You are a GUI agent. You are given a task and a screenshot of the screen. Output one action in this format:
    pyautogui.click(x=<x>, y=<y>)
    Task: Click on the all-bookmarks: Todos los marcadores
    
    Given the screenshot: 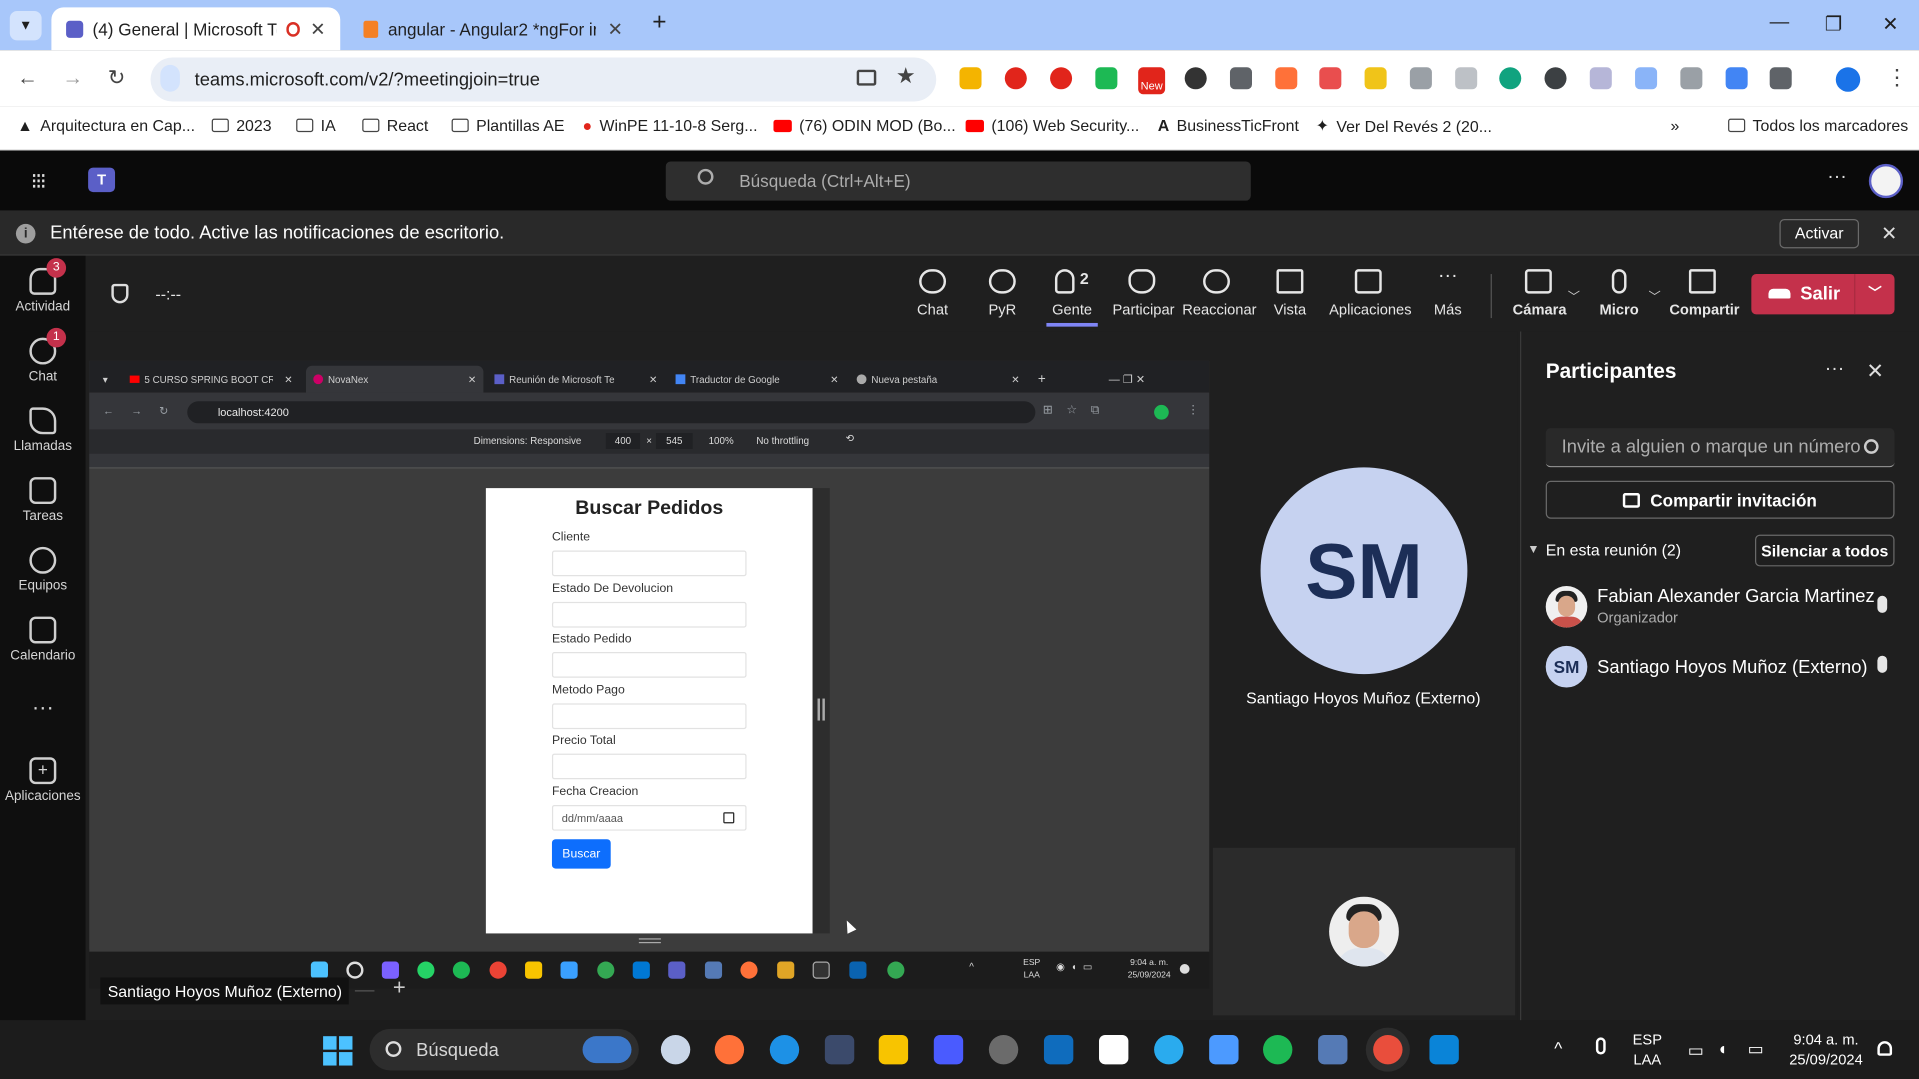 What is the action you would take?
    pyautogui.click(x=1818, y=125)
    